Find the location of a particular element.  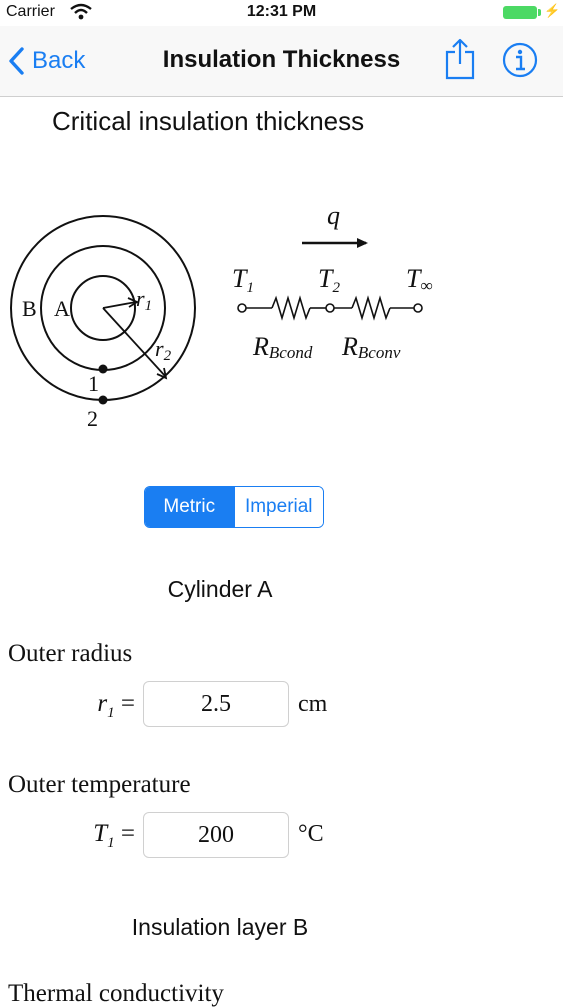

r-conv-subscript: Bconv is located at coordinates (379, 352).